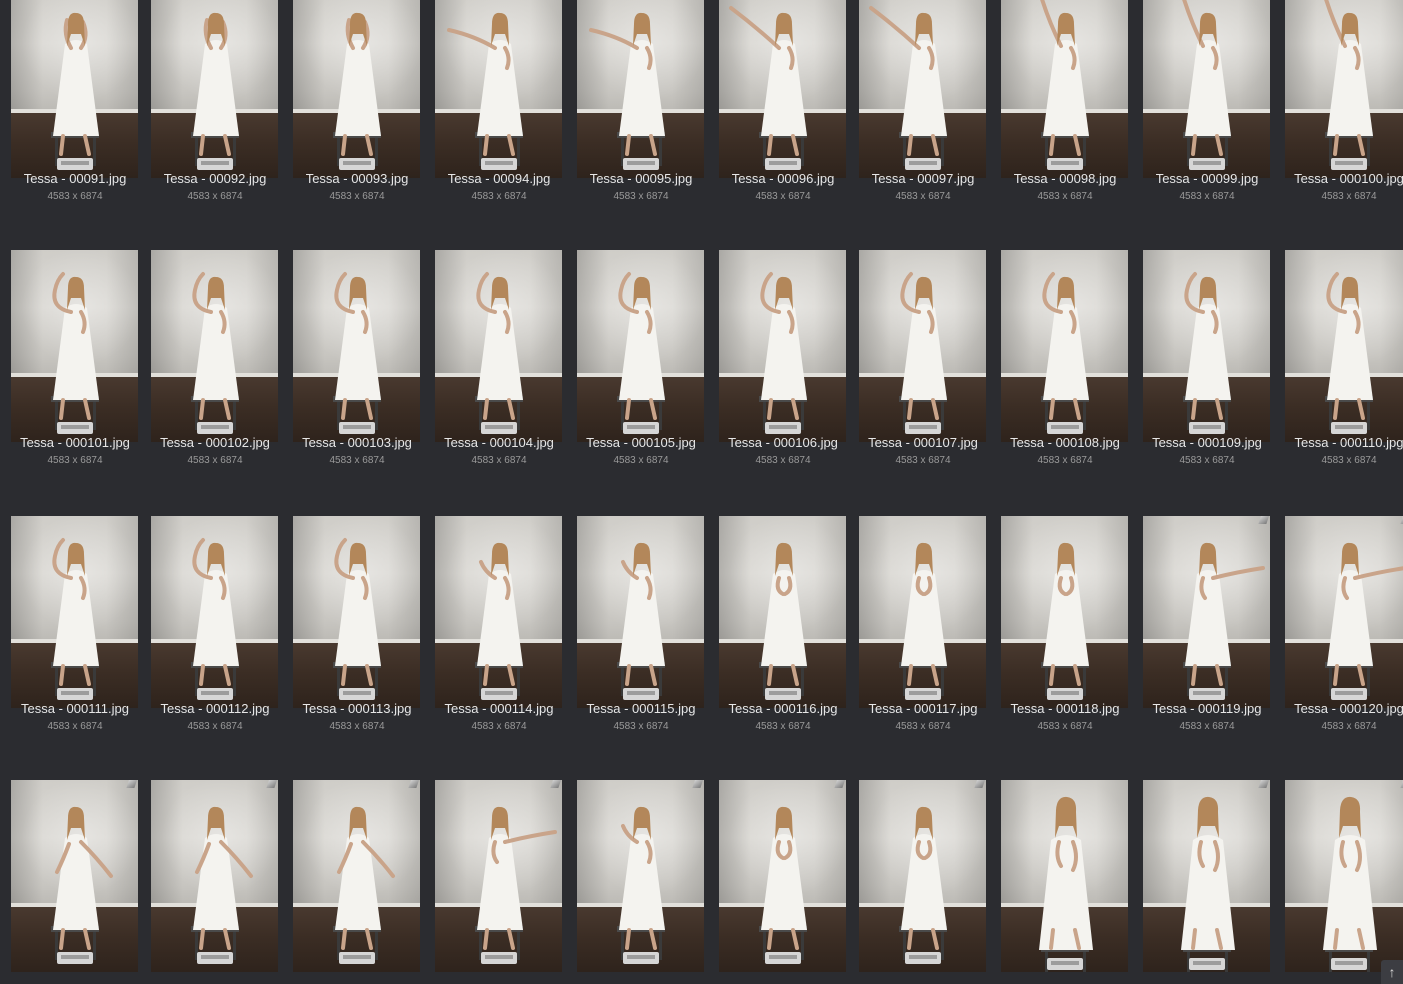 The height and width of the screenshot is (984, 1403). I want to click on thumbnail-tile: Tessa - 00097.jpg 4583 x 6874, so click(930, 113).